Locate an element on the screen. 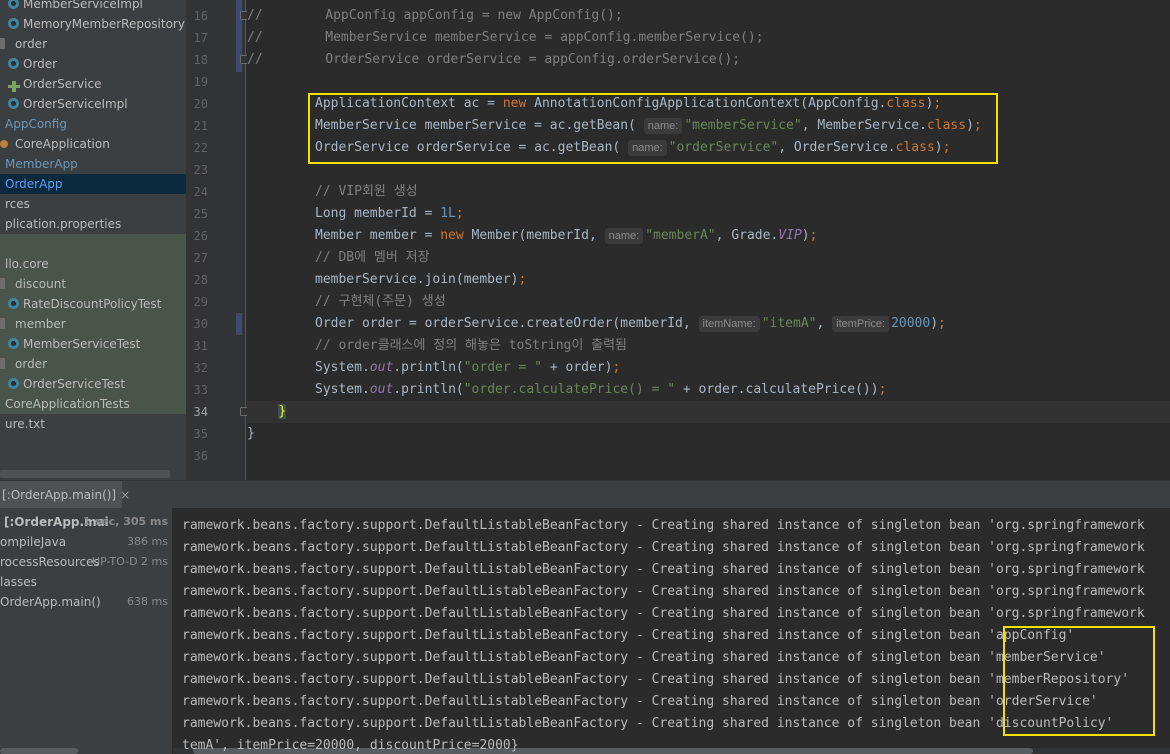 The image size is (1170, 754). line-number: 20 is located at coordinates (200, 104).